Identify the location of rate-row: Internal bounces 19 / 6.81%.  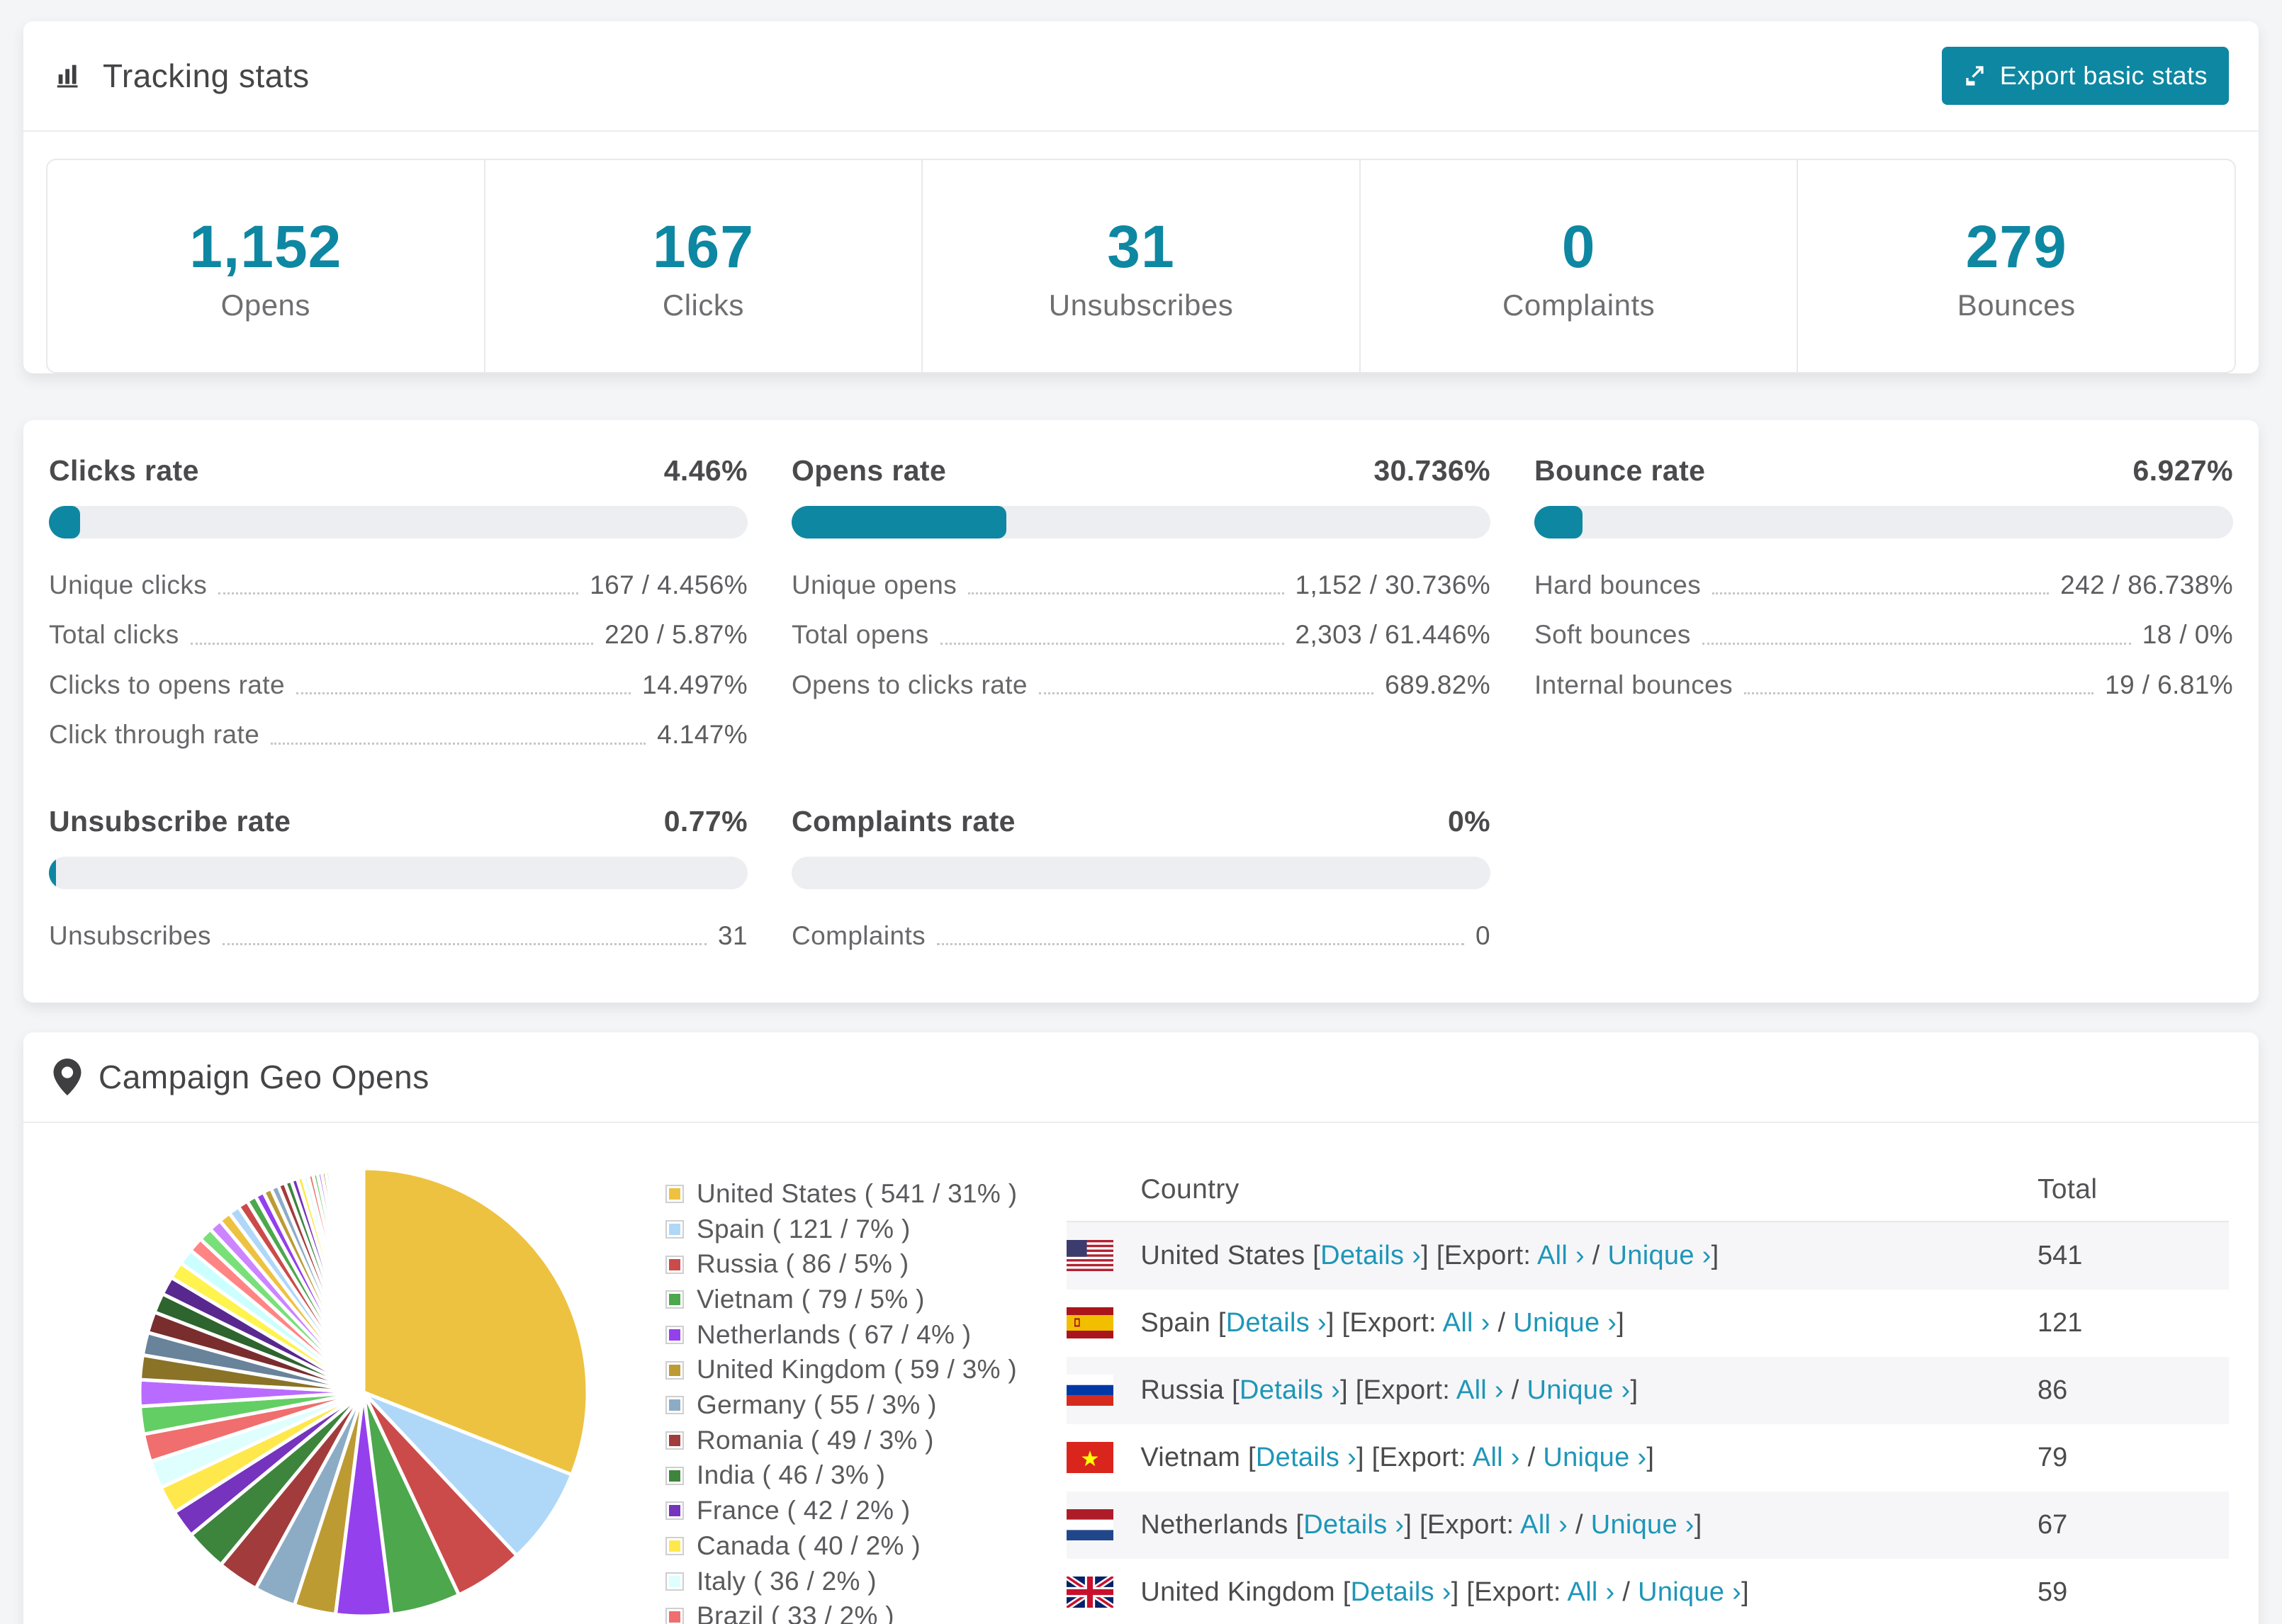
(1884, 685).